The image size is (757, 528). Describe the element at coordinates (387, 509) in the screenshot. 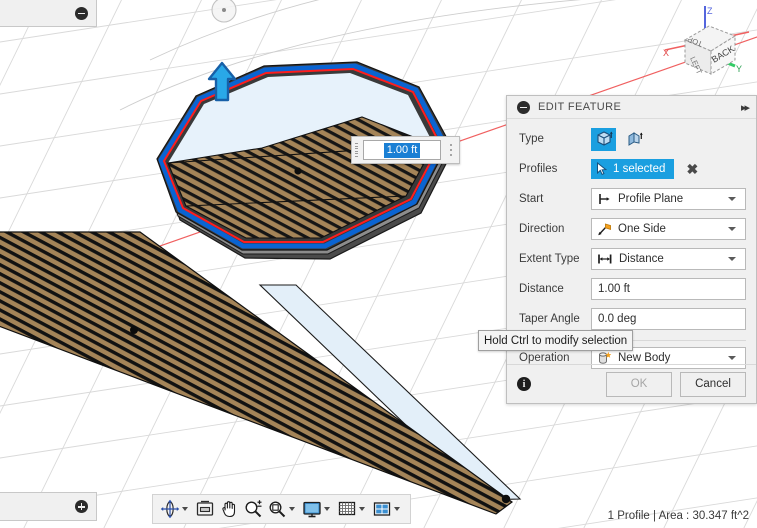

I see `viewports-icon` at that location.